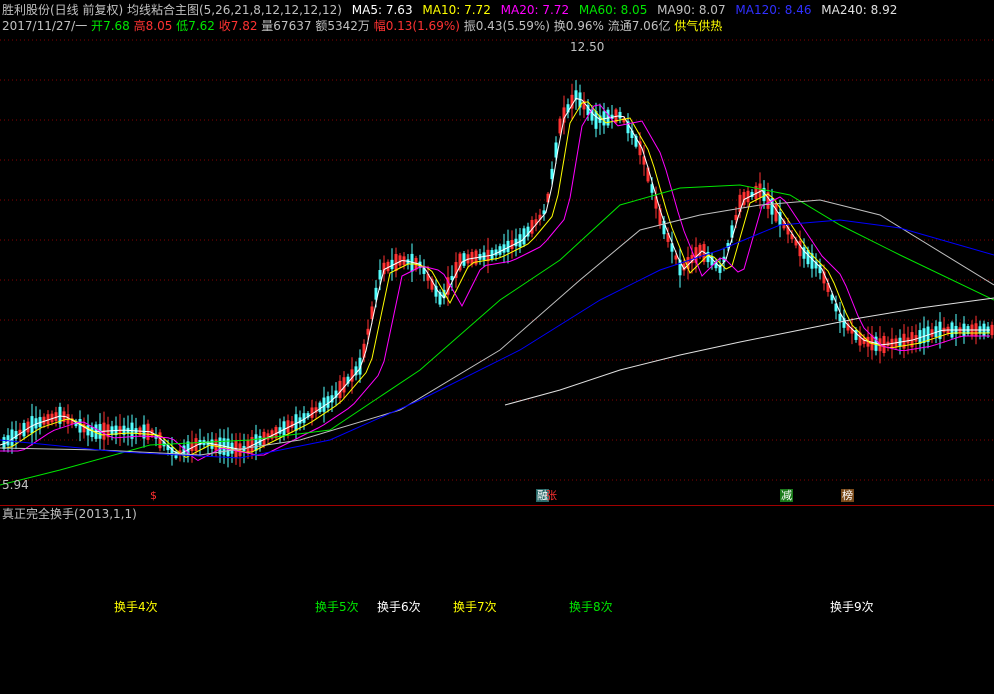 The height and width of the screenshot is (694, 994). I want to click on turnover-label-4: 换手4次, so click(136, 607).